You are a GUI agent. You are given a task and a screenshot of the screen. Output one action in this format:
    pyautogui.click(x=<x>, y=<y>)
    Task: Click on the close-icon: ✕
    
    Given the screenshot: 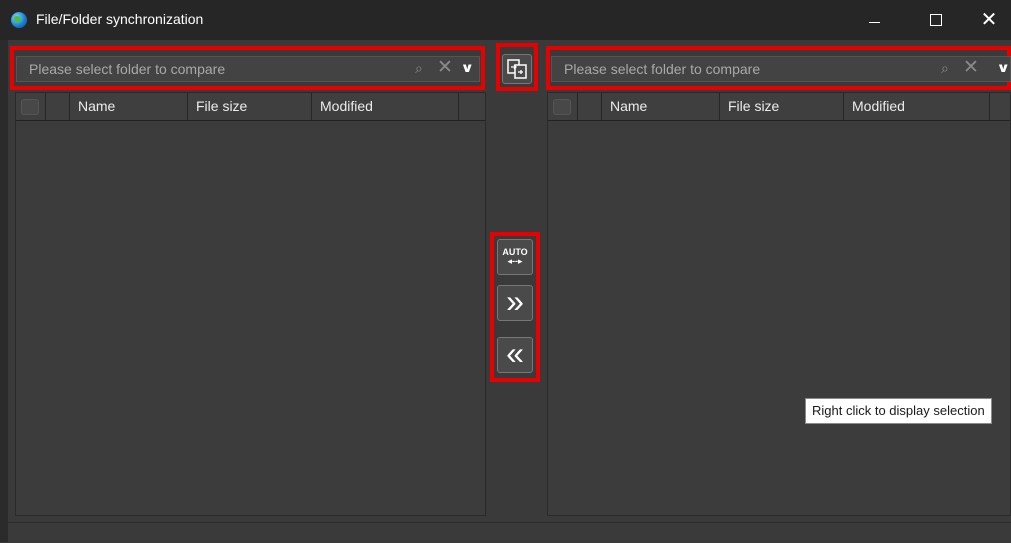 What is the action you would take?
    pyautogui.click(x=989, y=20)
    